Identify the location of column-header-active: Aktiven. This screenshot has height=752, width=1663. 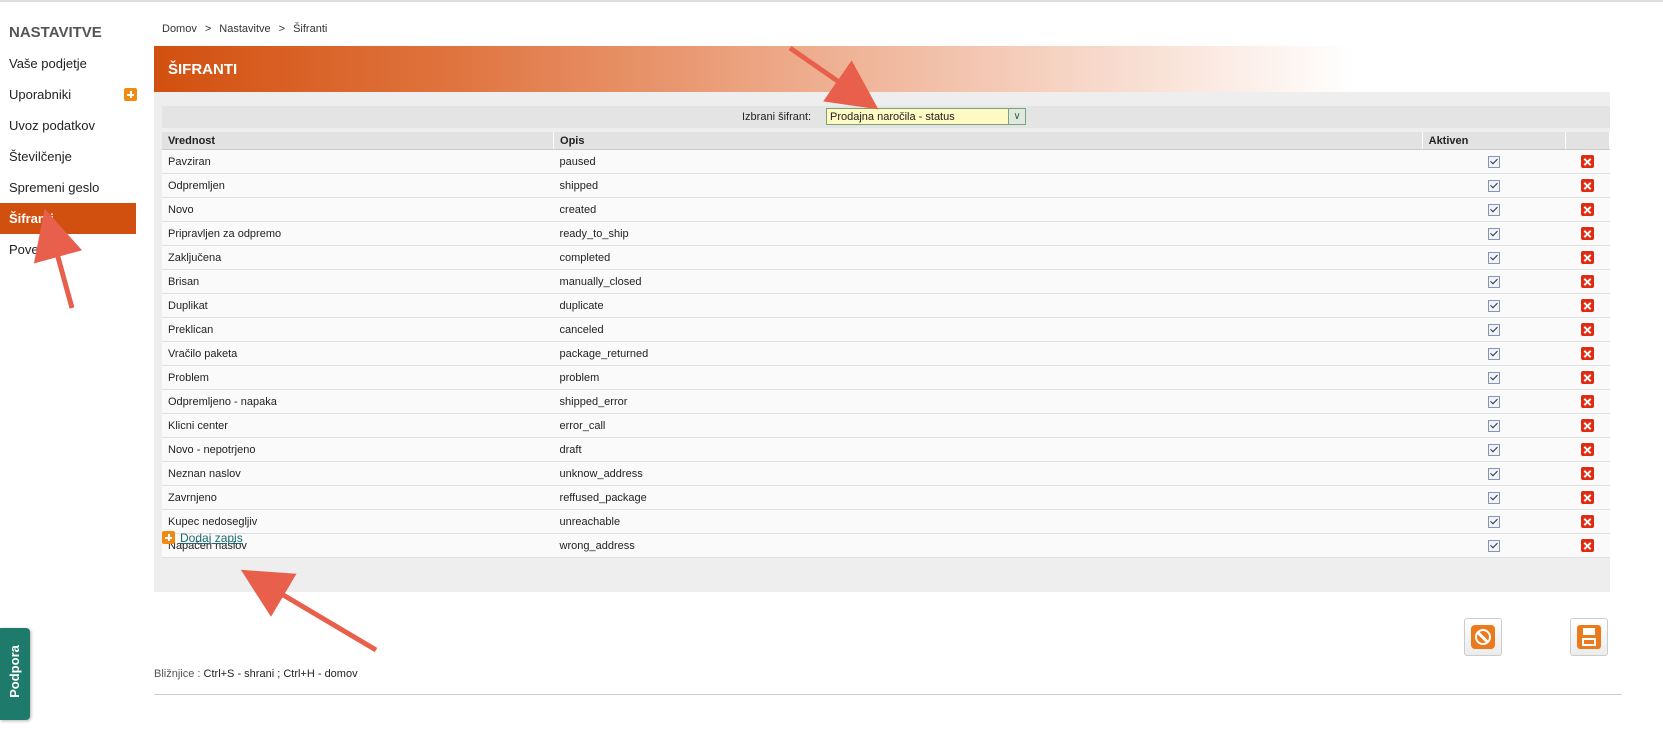
(1494, 141).